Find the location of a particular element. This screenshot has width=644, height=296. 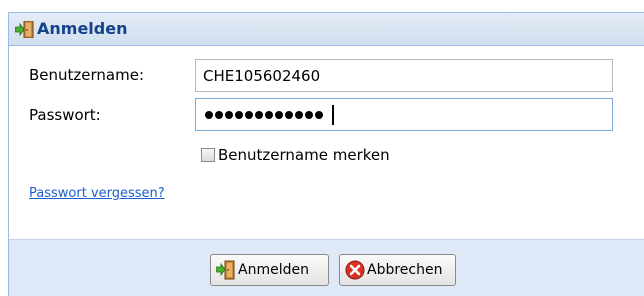

login-button: Anmelden is located at coordinates (269, 270).